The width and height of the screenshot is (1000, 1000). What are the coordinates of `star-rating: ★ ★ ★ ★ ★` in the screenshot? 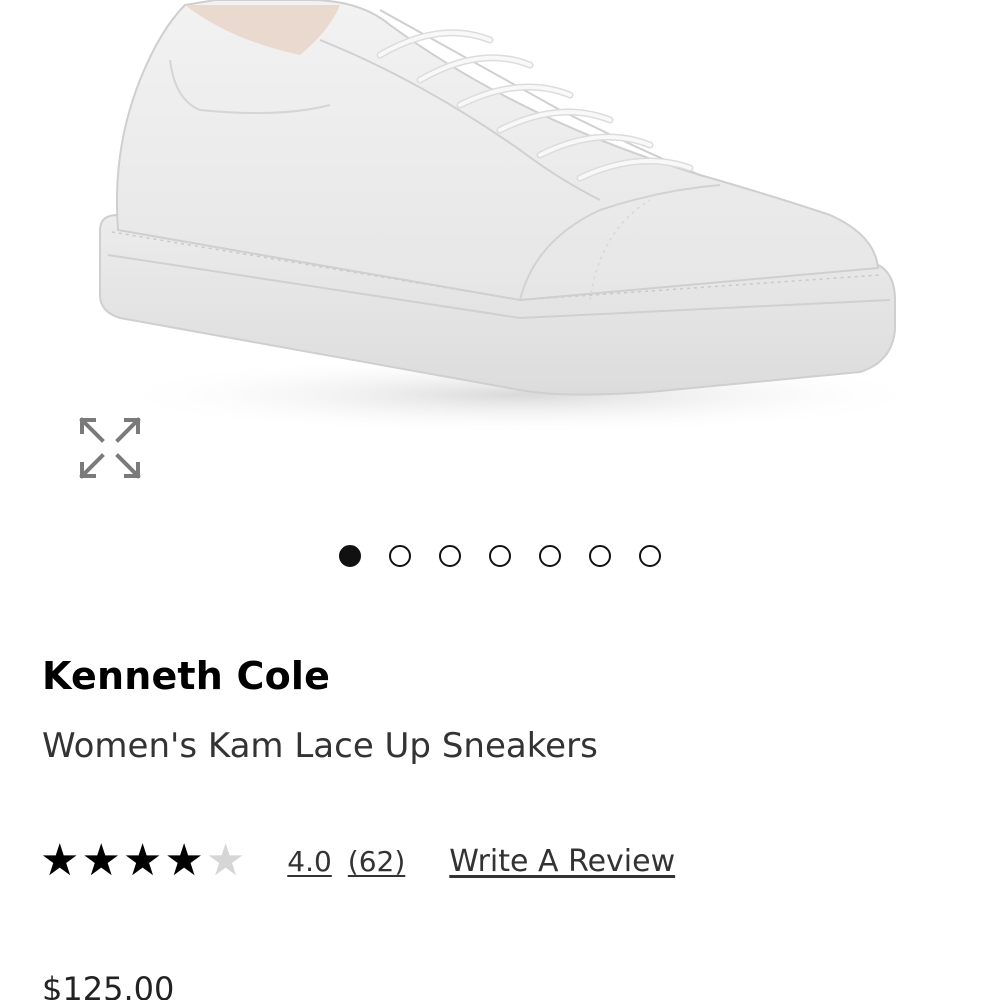 It's located at (142, 861).